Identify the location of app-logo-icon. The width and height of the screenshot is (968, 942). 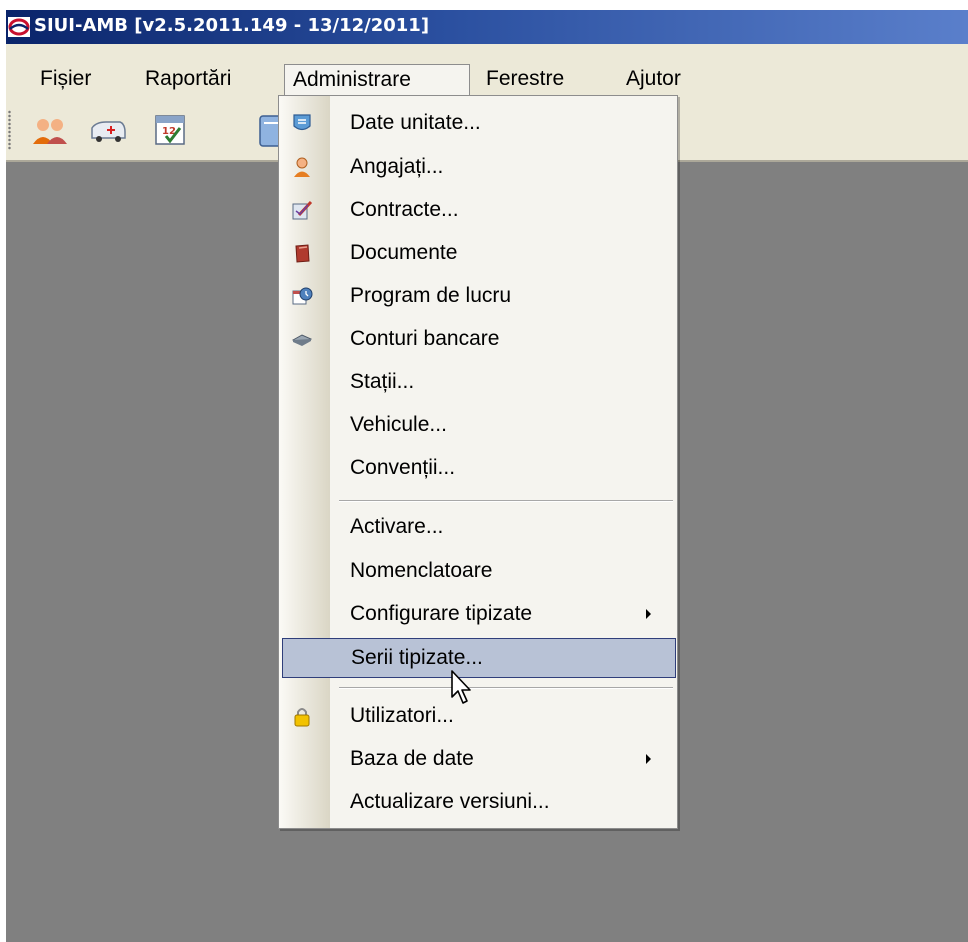
(19, 27).